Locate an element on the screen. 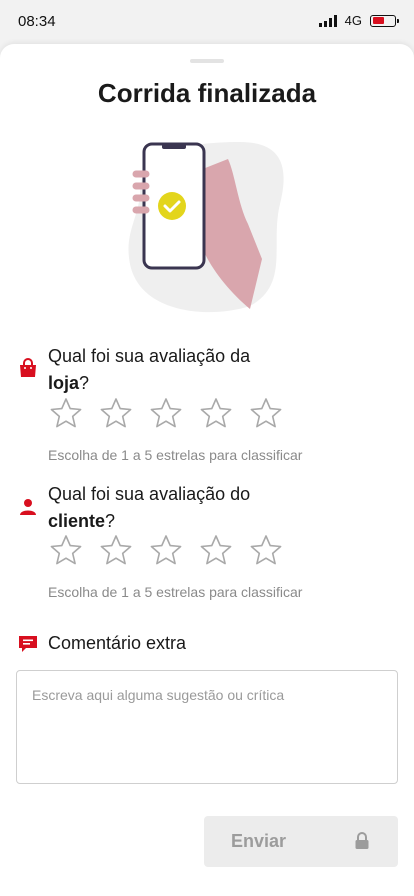 This screenshot has width=414, height=896. status-icons: 4G is located at coordinates (358, 20).